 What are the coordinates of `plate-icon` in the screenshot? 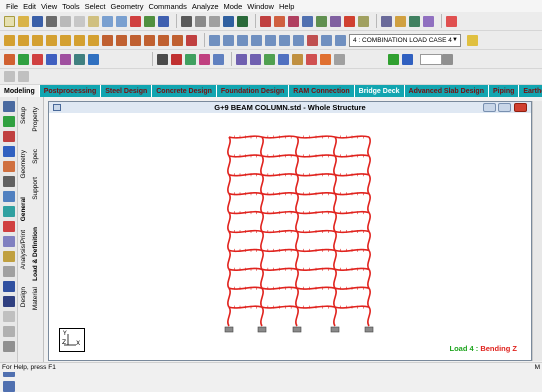 It's located at (293, 21).